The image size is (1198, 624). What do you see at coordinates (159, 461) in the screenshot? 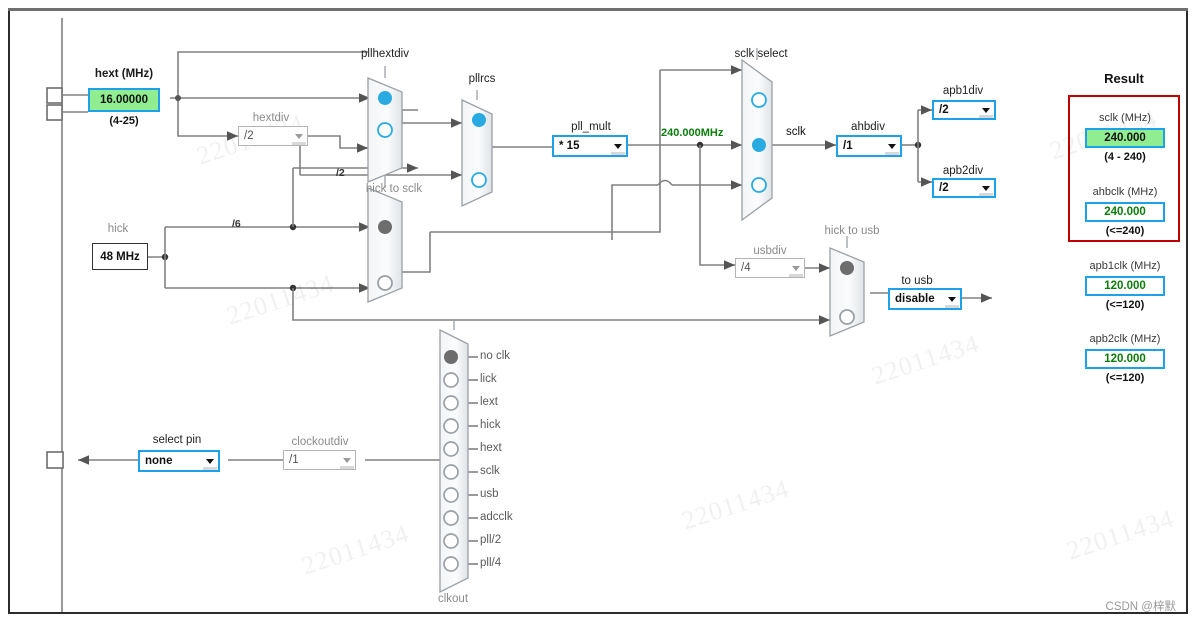
I see `select-pin-value: none` at bounding box center [159, 461].